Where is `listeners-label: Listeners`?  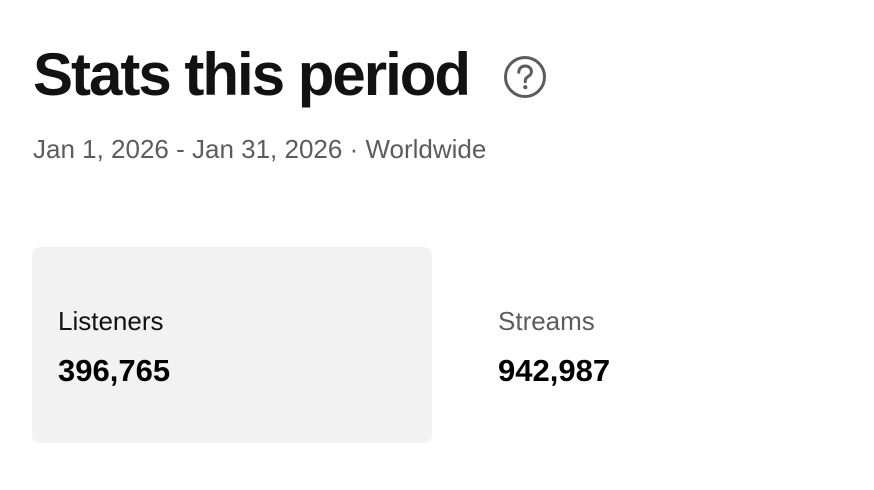
listeners-label: Listeners is located at coordinates (111, 321).